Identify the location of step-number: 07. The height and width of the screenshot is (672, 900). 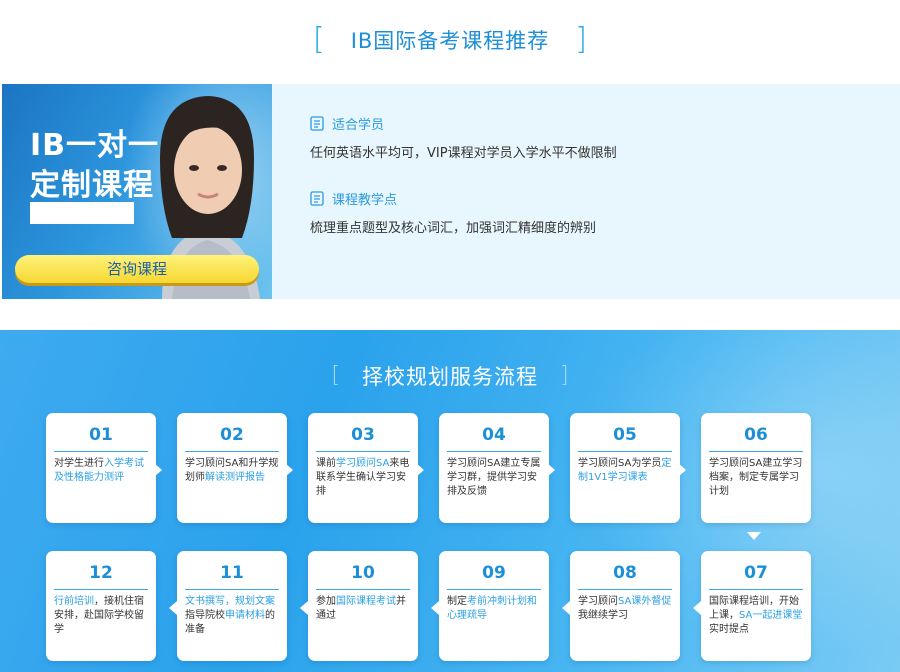
(756, 573).